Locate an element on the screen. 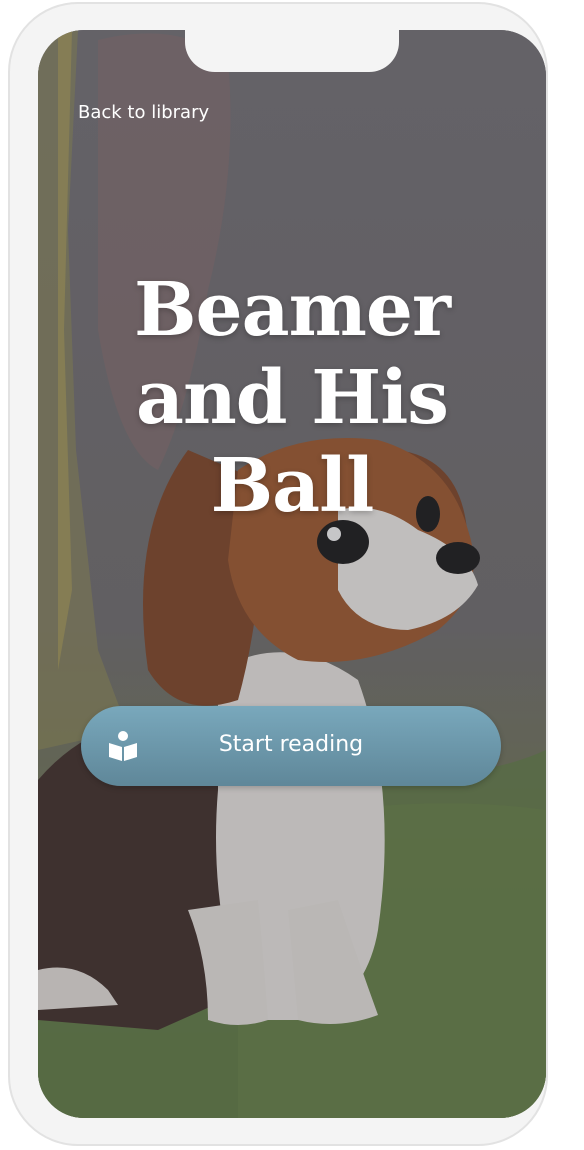 Image resolution: width=584 pixels, height=1150 pixels. book-title: Beamer and His Ball is located at coordinates (292, 398).